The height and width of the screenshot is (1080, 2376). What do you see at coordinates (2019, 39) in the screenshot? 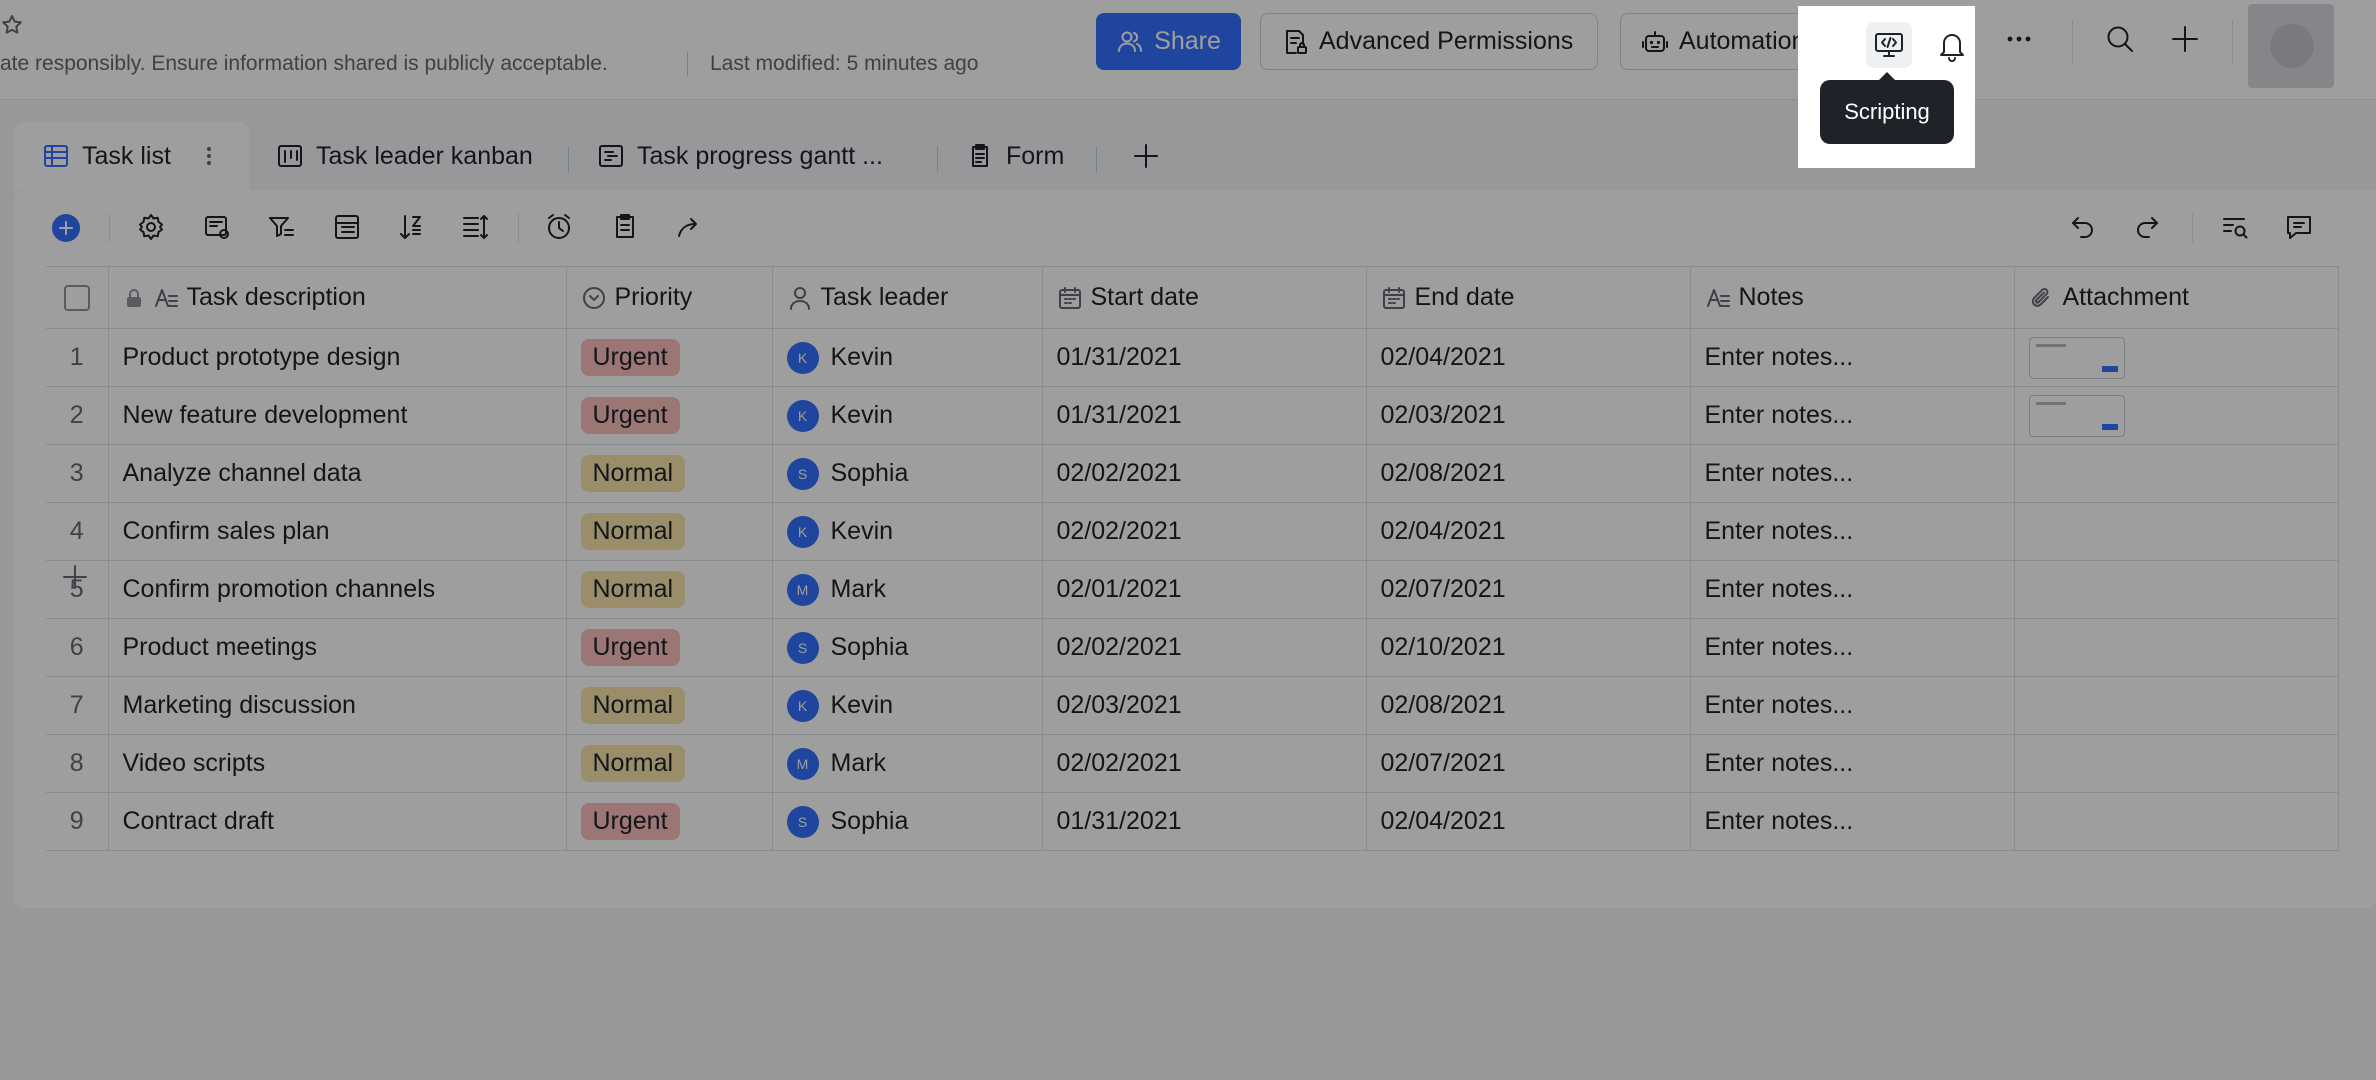
I see `more-icon` at bounding box center [2019, 39].